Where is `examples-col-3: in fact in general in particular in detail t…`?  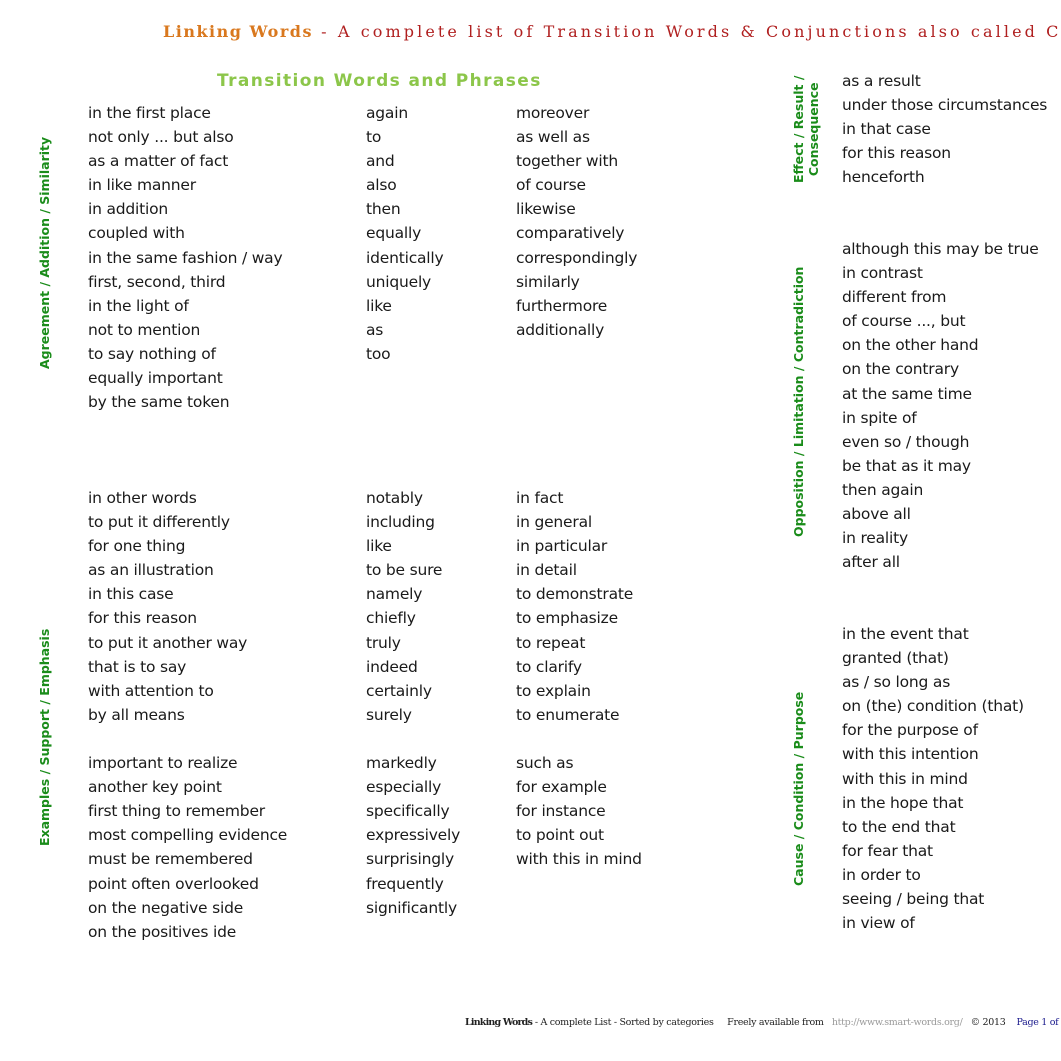 examples-col-3: in fact in general in particular in detail t… is located at coordinates (579, 679).